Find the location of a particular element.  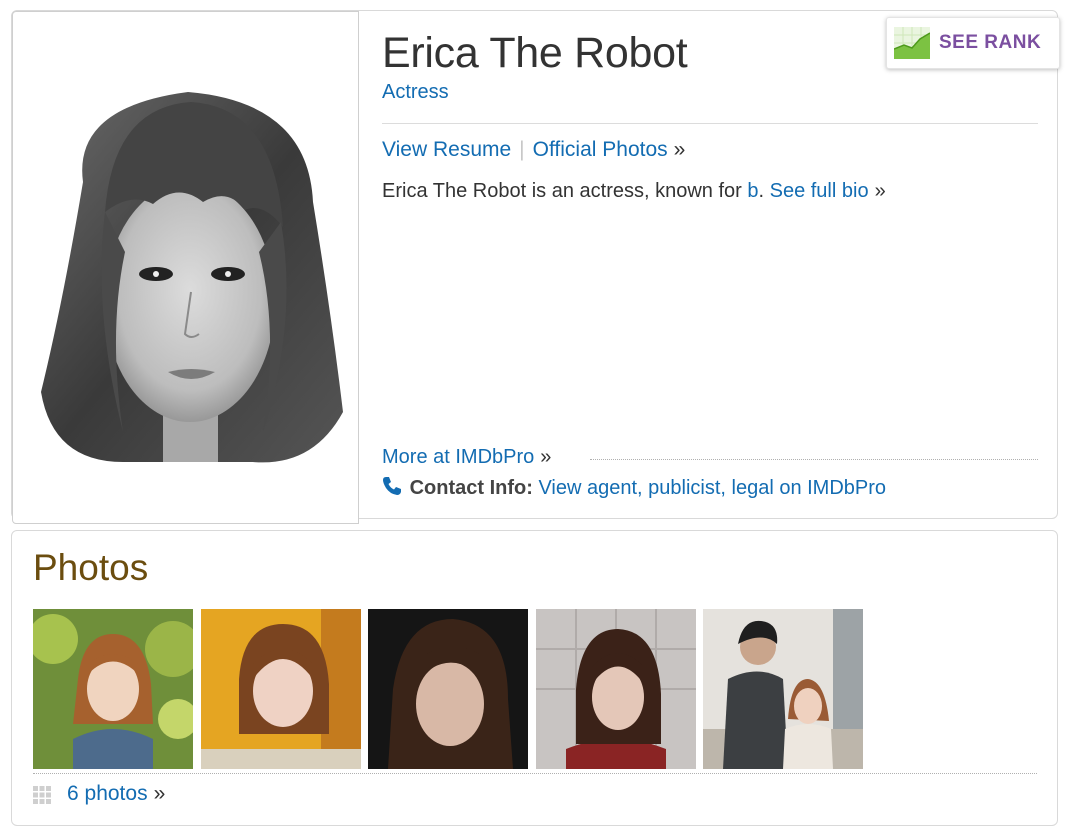

more-imdbpro-link: More at IMDbPro is located at coordinates (458, 457).